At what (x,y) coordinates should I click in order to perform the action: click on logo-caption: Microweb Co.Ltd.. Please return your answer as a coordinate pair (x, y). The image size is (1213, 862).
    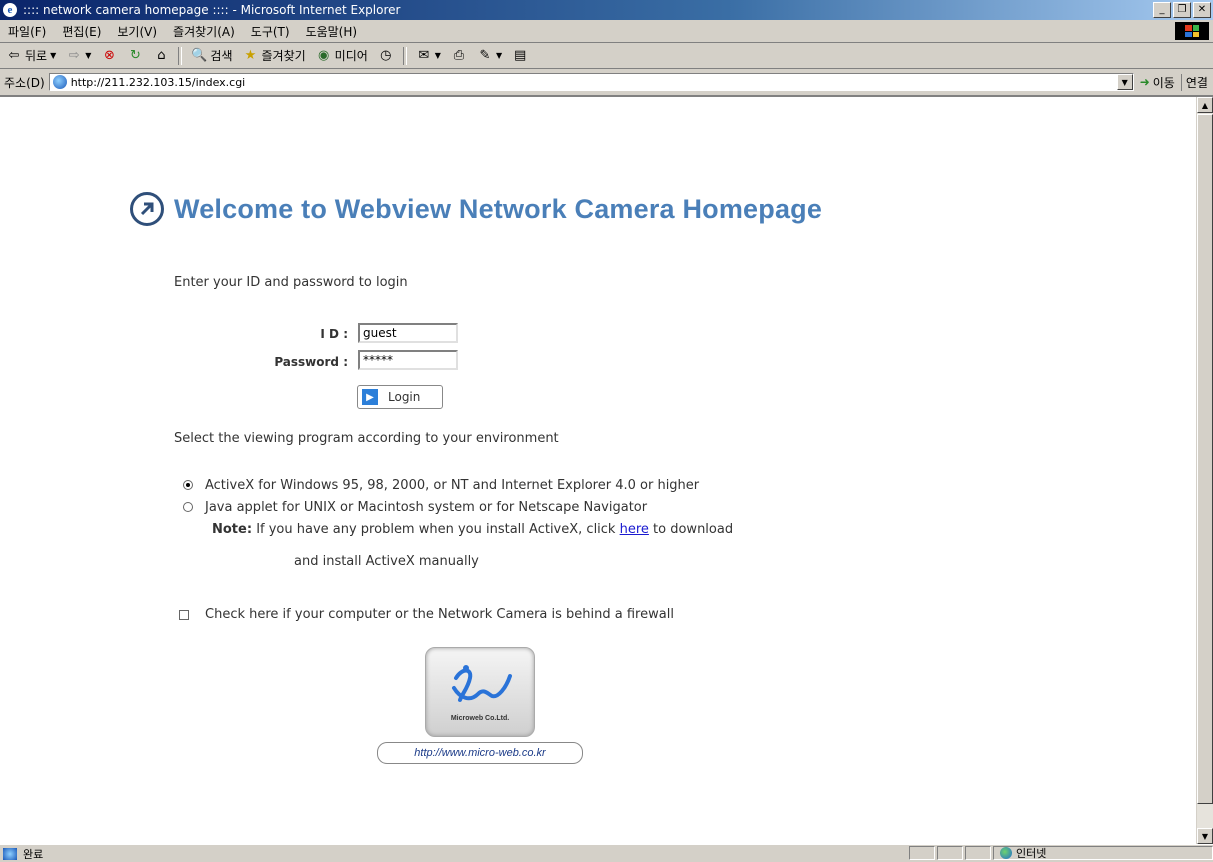
    Looking at the image, I should click on (480, 718).